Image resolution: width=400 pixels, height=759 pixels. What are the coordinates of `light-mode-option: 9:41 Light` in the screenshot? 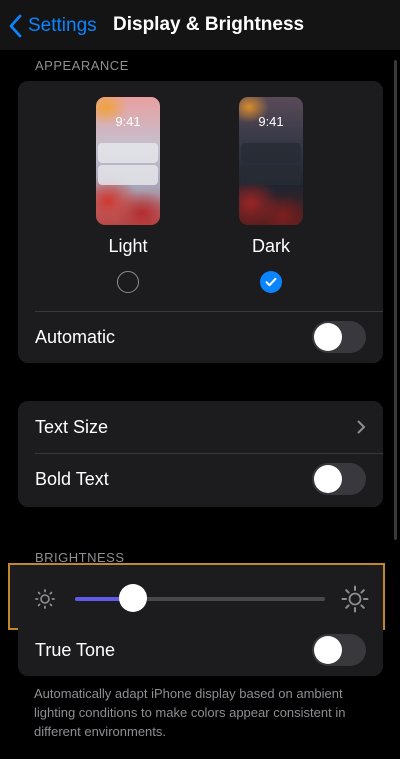 It's located at (128, 195).